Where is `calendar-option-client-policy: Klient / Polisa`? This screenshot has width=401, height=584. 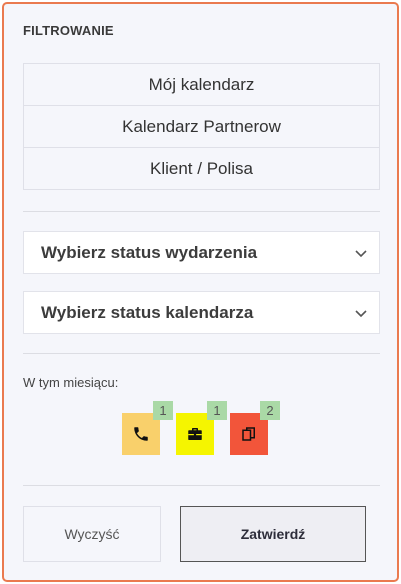
calendar-option-client-policy: Klient / Polisa is located at coordinates (201, 168).